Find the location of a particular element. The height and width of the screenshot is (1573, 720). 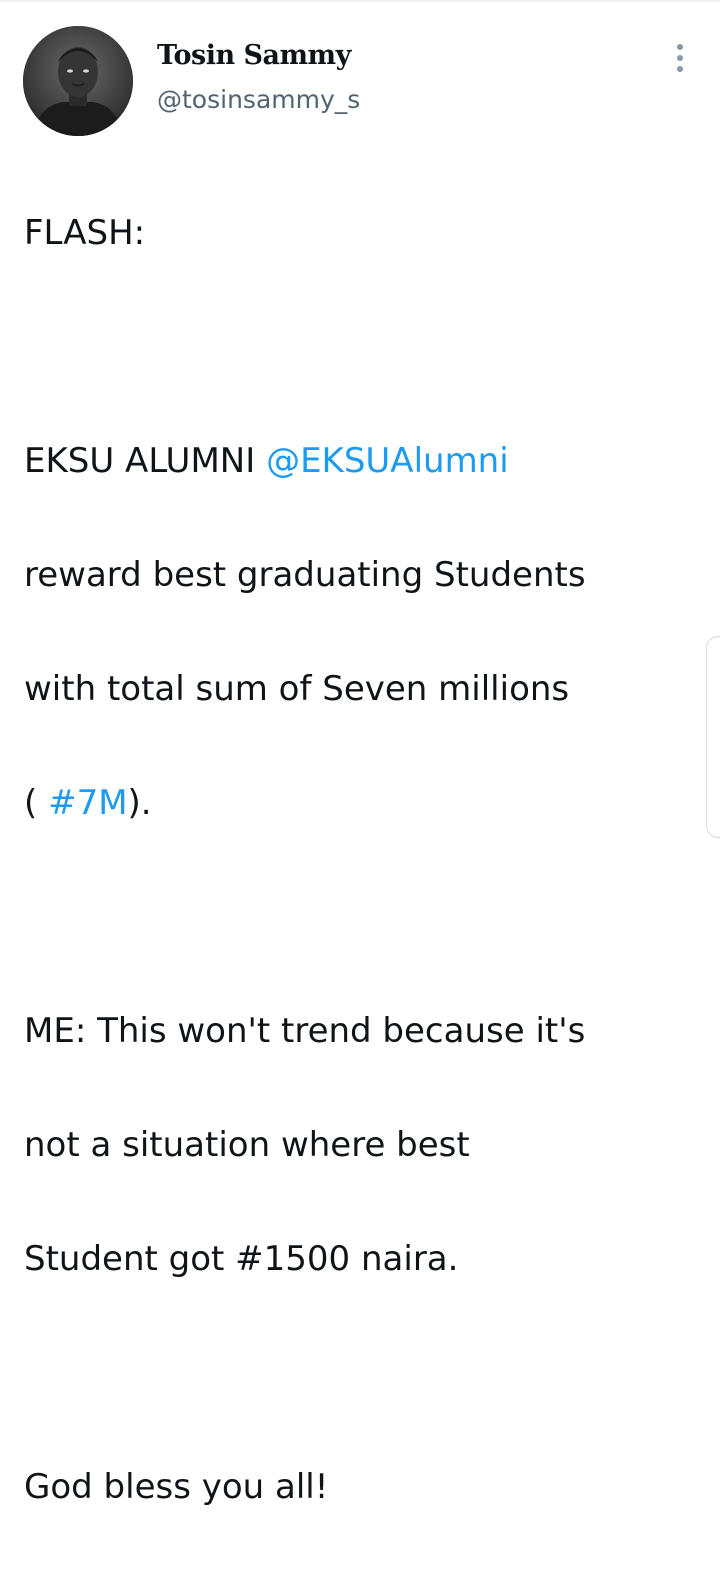

avatar is located at coordinates (78, 81).